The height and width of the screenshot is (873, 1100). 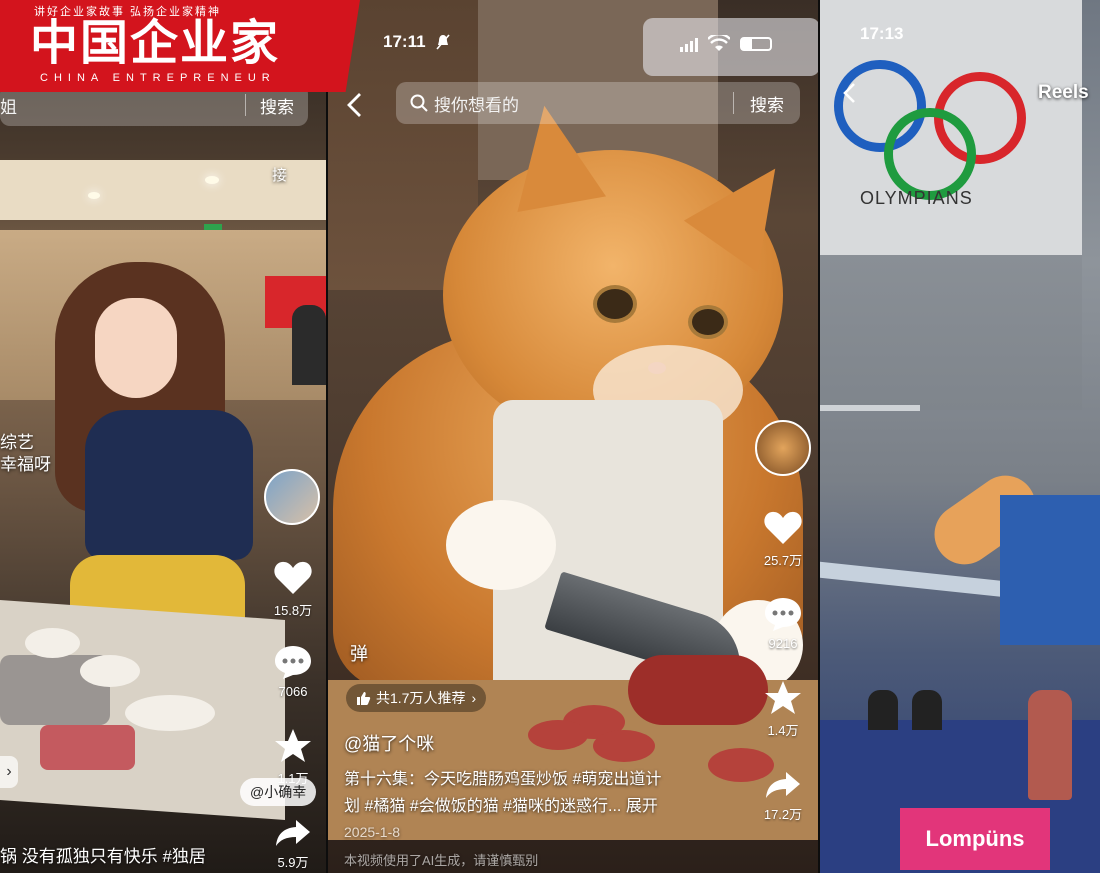 I want to click on recommend-text: 共1.7万人推荐, so click(x=421, y=698).